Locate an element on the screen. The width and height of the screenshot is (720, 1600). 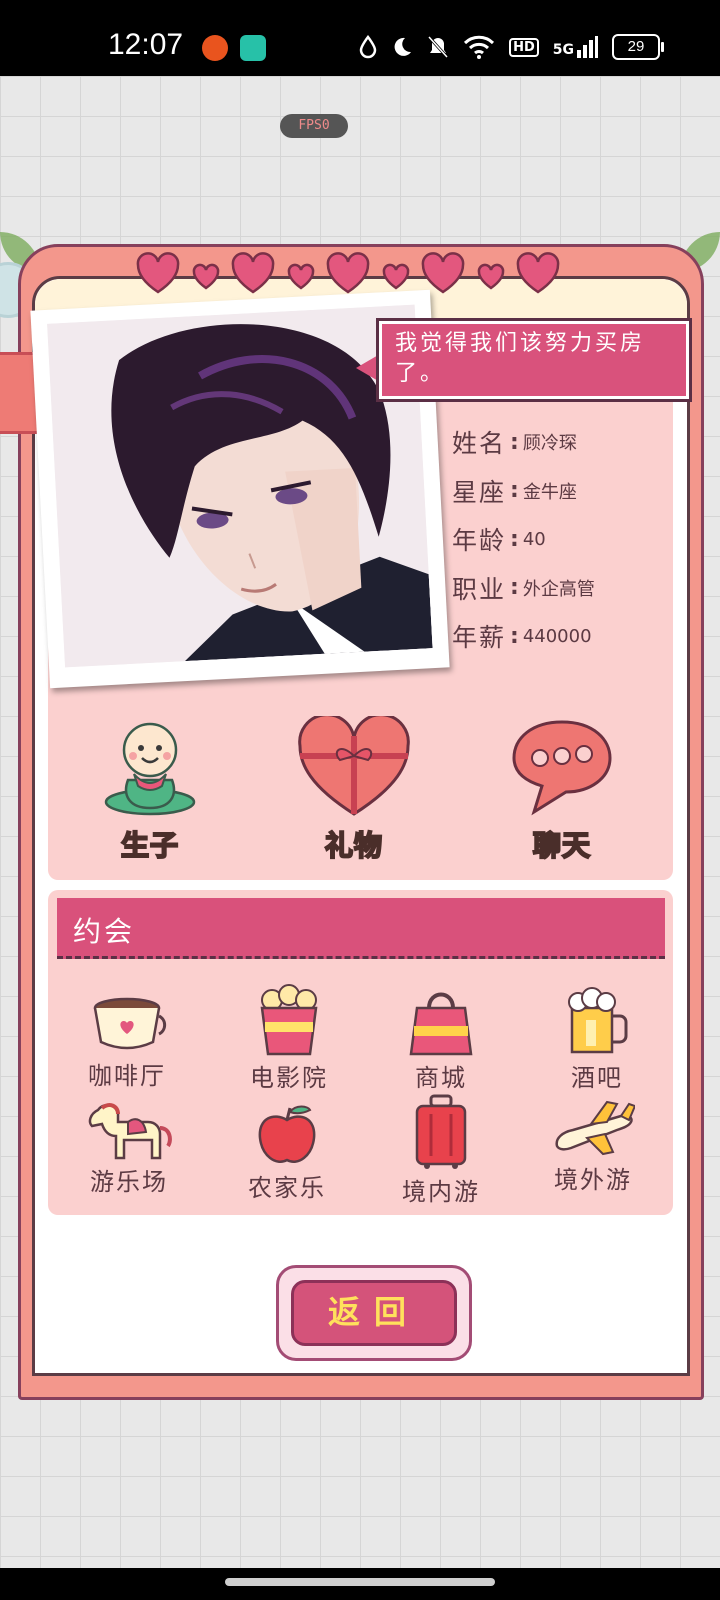
hd-badge: HD is located at coordinates (524, 47).